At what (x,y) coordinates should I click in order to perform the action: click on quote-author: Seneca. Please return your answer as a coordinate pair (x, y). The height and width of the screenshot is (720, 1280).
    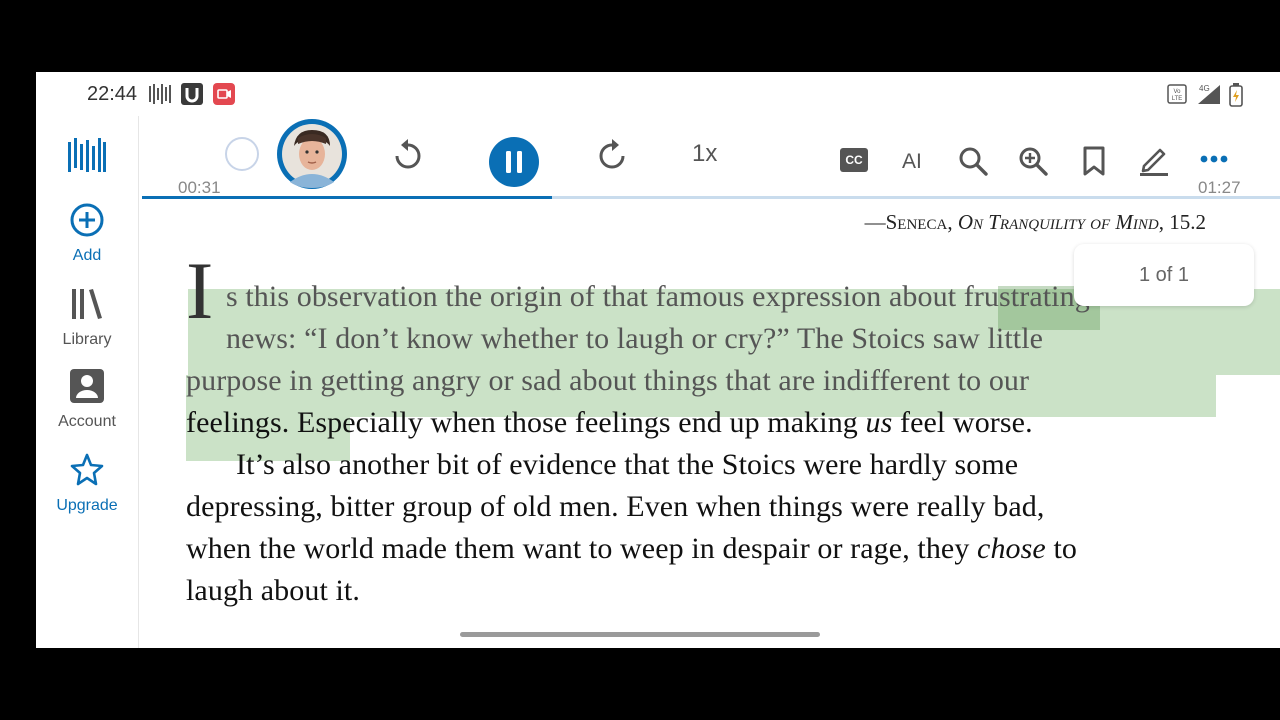
    Looking at the image, I should click on (916, 222).